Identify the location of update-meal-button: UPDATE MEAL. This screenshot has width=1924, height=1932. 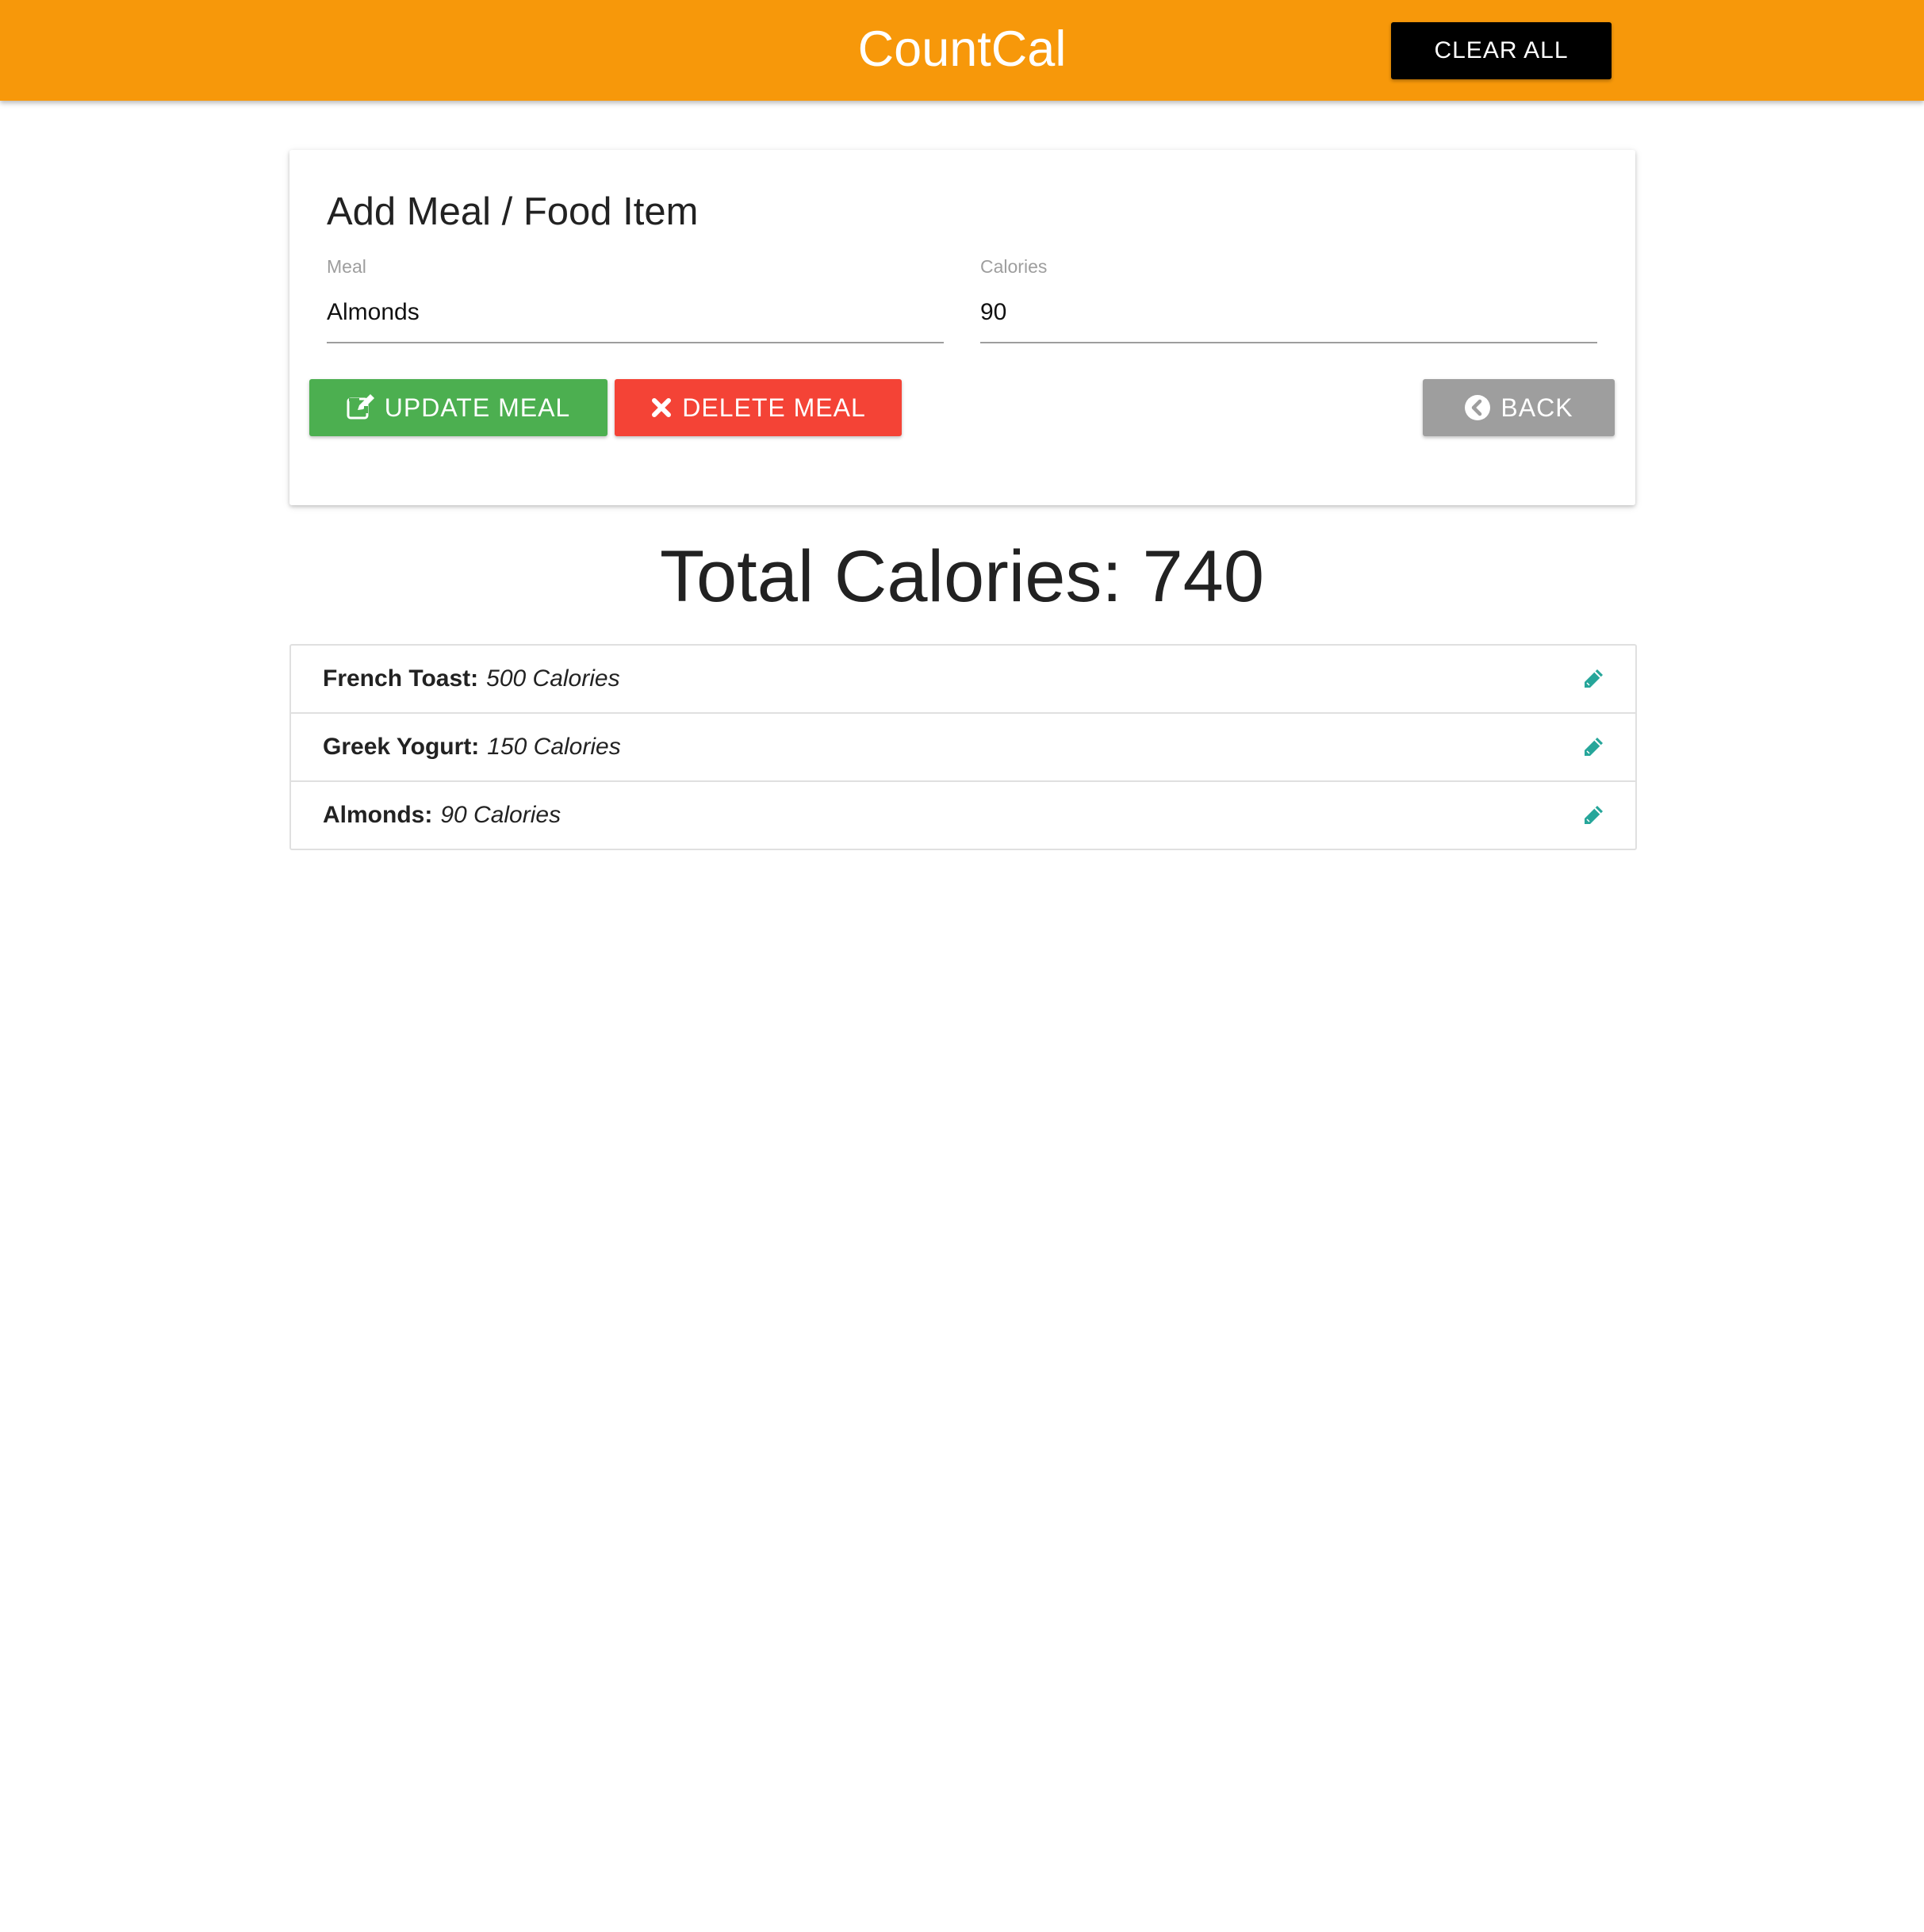
(458, 408).